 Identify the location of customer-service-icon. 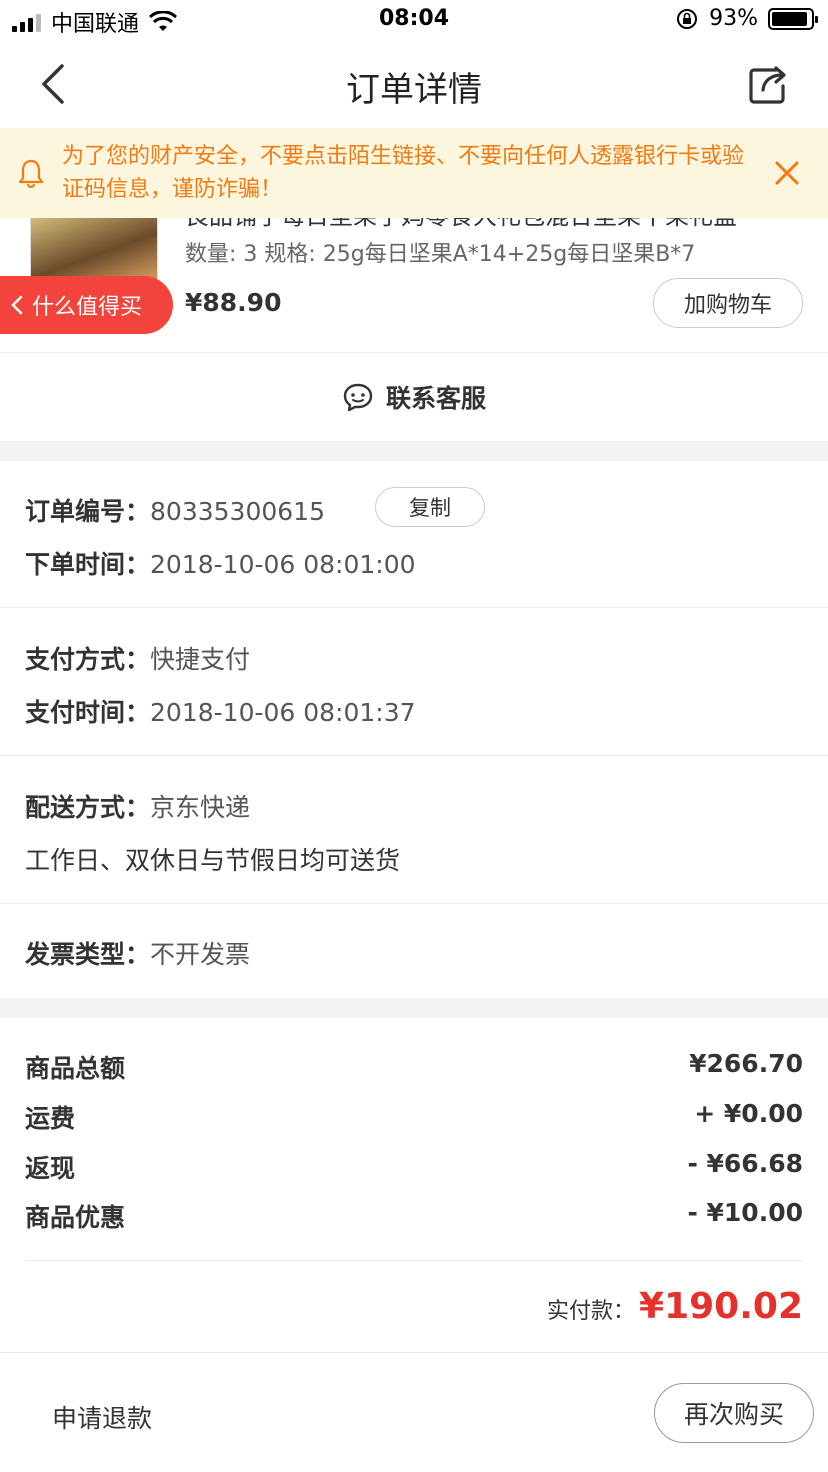
(358, 397).